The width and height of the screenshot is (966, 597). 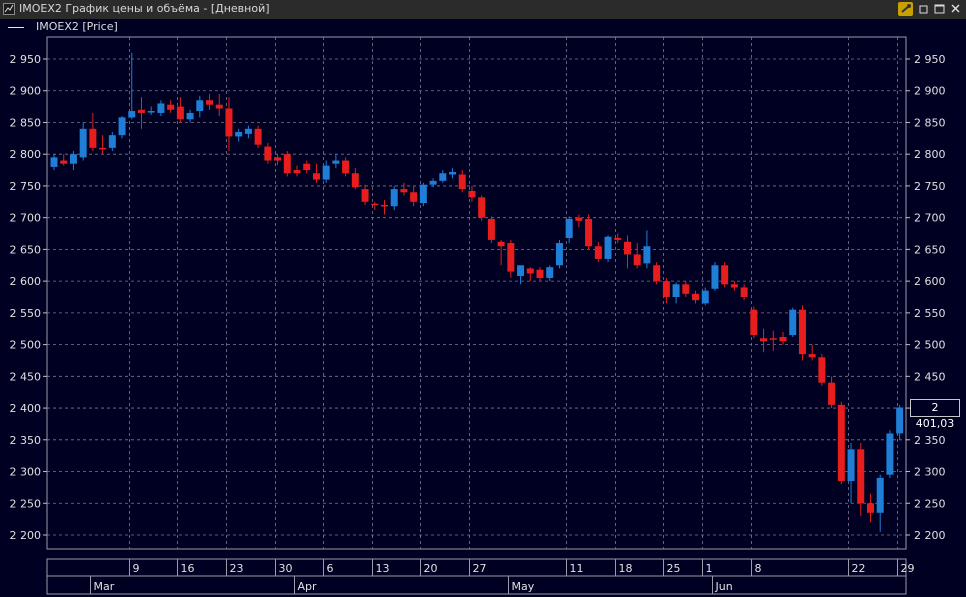 What do you see at coordinates (476, 585) in the screenshot?
I see `month-axis-panel` at bounding box center [476, 585].